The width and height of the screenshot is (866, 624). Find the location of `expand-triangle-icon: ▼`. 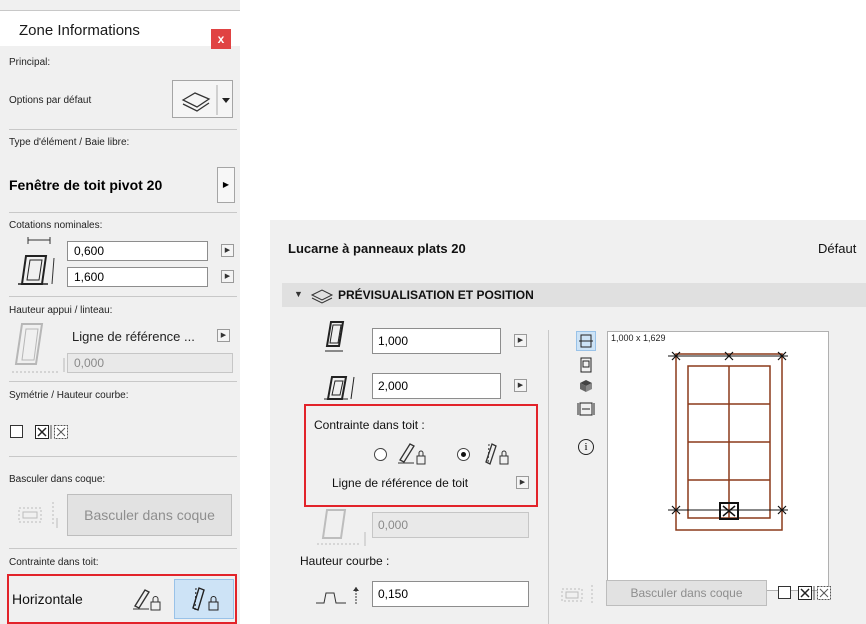

expand-triangle-icon: ▼ is located at coordinates (298, 294).